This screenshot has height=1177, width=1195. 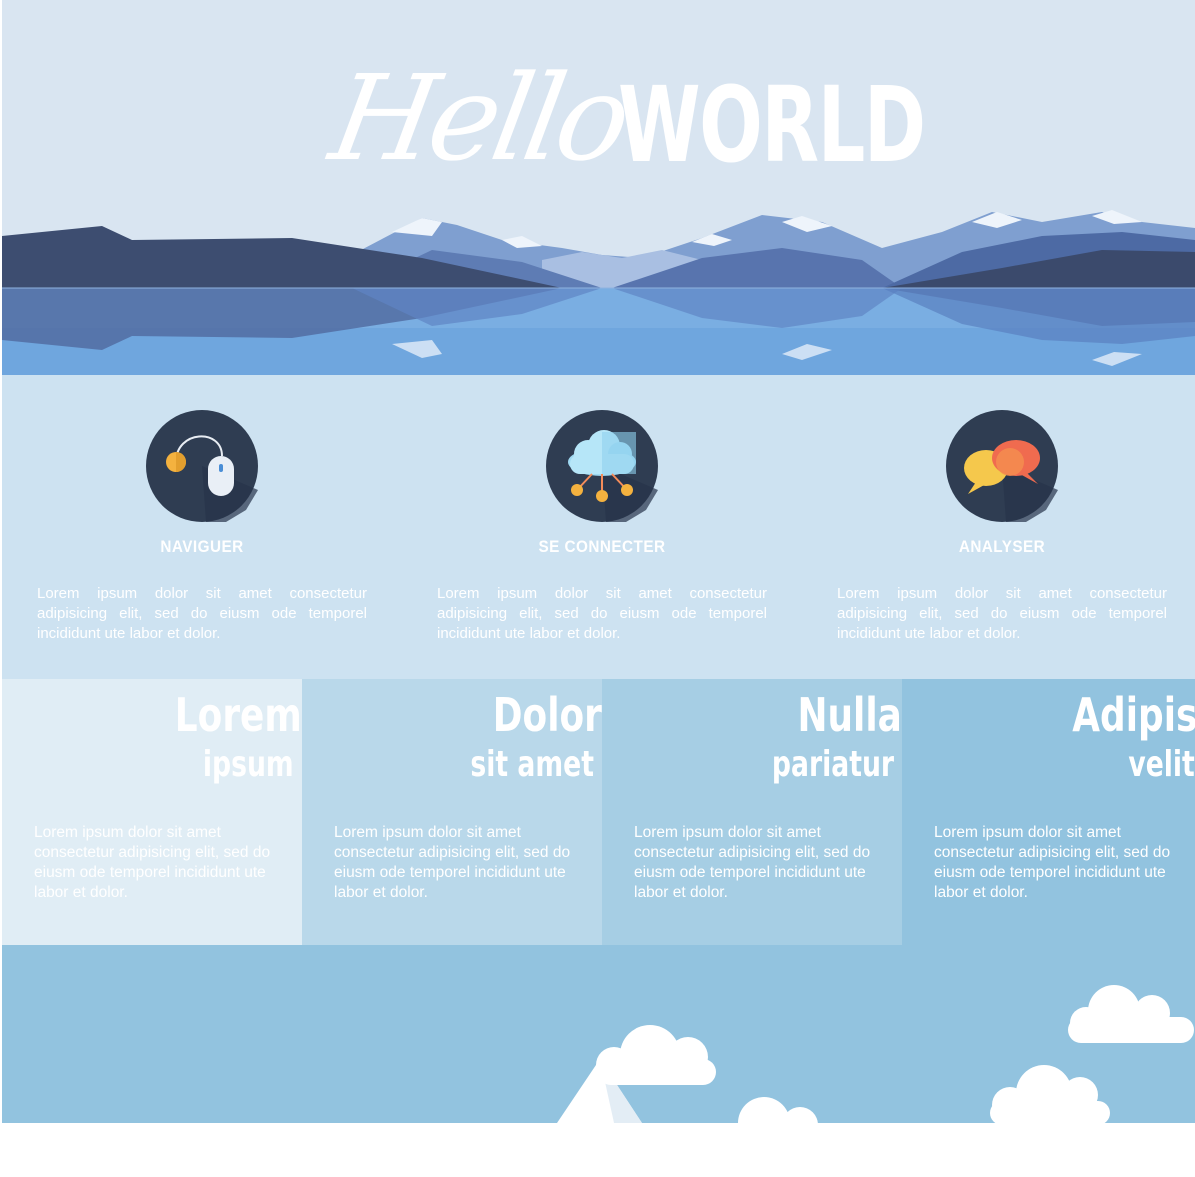 What do you see at coordinates (202, 466) in the screenshot?
I see `mouse-icon` at bounding box center [202, 466].